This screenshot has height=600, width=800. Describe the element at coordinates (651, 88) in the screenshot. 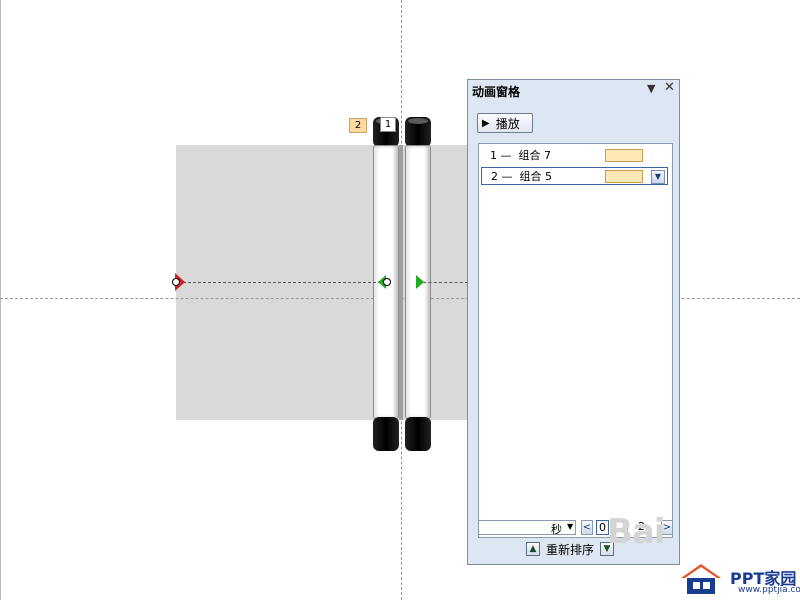

I see `pane-menu-dropdown-icon: ▼` at that location.